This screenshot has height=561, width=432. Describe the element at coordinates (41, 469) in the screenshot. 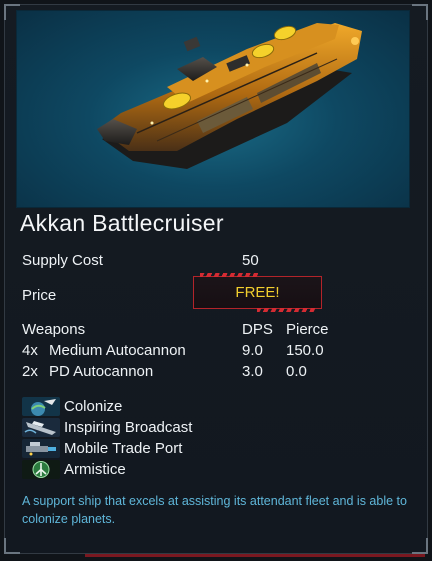

I see `armistice-icon` at that location.